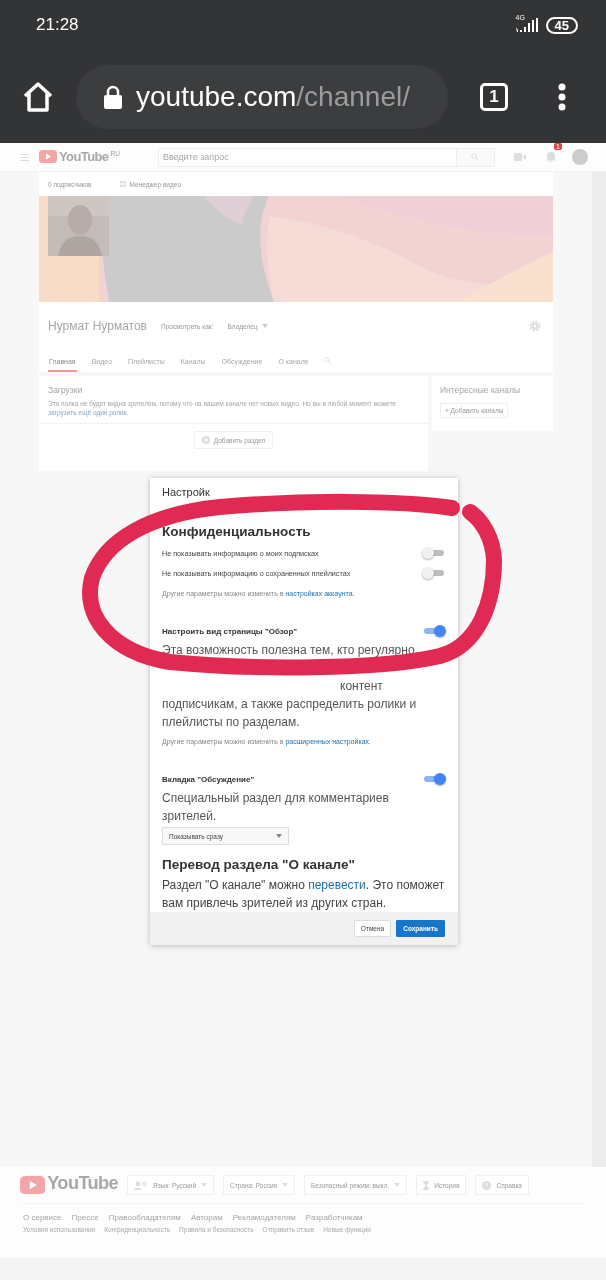 This screenshot has height=1280, width=606. I want to click on footer-link: Разработчикам, so click(334, 1217).